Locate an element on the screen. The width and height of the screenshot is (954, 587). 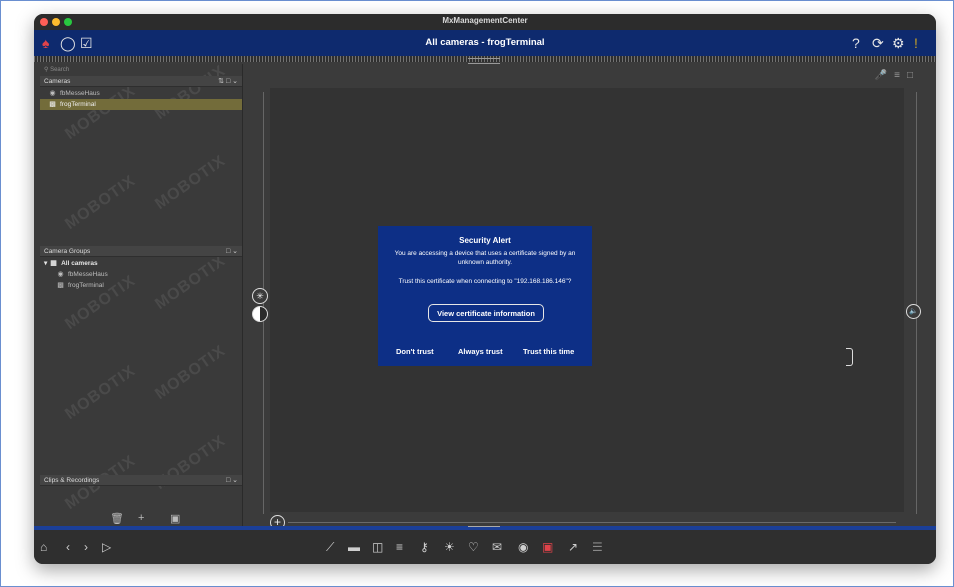
window-title: MxManagementCenter is located at coordinates (485, 20).